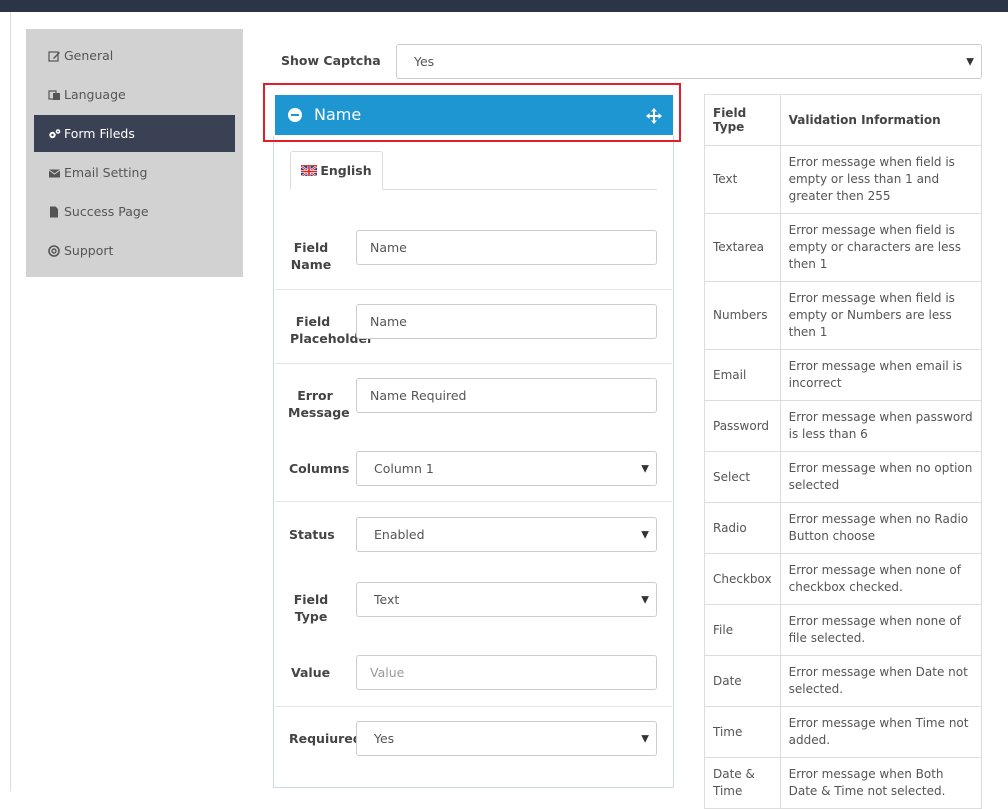  What do you see at coordinates (134, 94) in the screenshot?
I see `sidebar-item-language: Language` at bounding box center [134, 94].